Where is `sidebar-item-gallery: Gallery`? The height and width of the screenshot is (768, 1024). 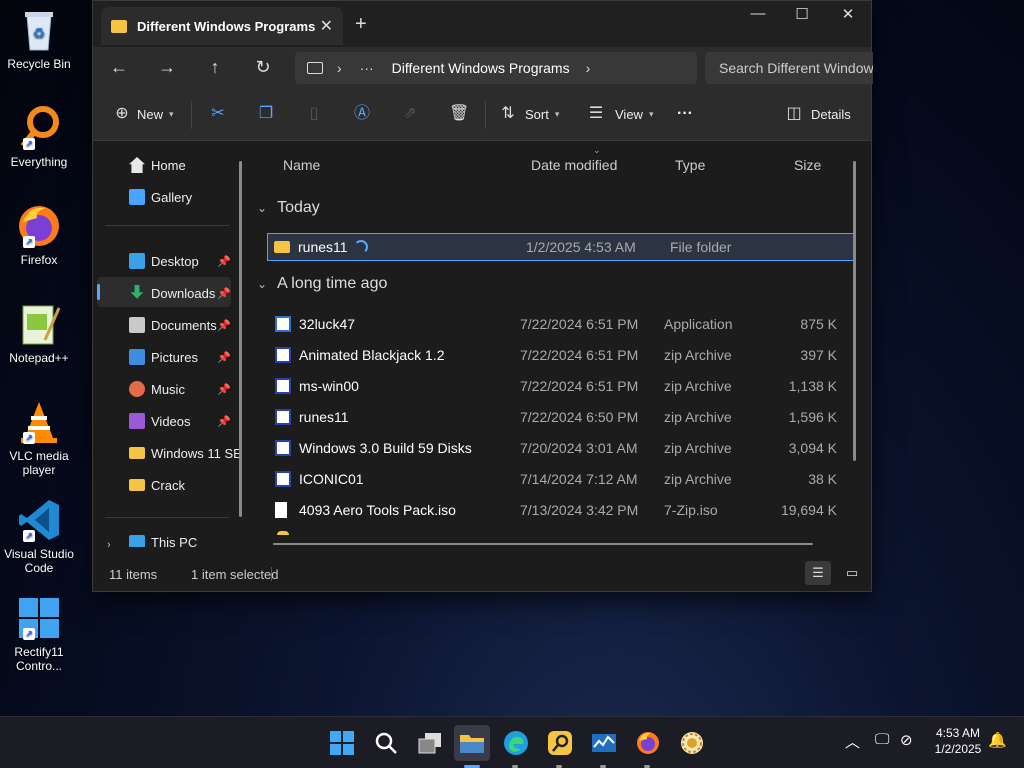 sidebar-item-gallery: Gallery is located at coordinates (160, 197).